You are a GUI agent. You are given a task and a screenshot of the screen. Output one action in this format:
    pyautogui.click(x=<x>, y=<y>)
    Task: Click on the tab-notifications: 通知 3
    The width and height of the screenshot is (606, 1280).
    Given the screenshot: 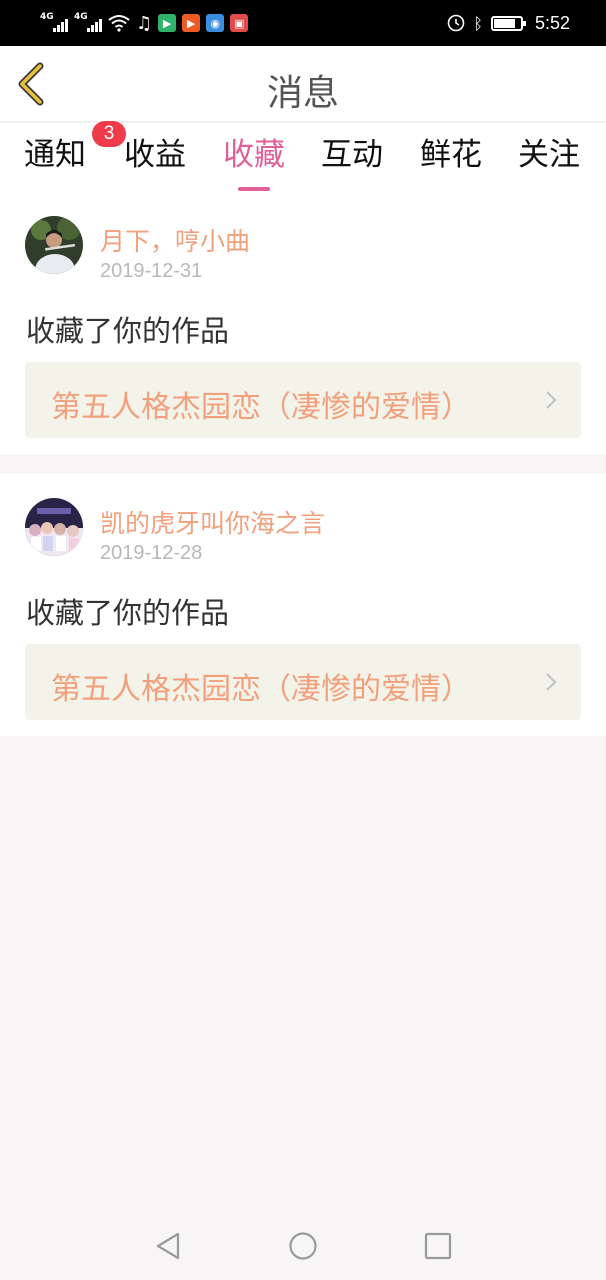 What is the action you would take?
    pyautogui.click(x=68, y=150)
    